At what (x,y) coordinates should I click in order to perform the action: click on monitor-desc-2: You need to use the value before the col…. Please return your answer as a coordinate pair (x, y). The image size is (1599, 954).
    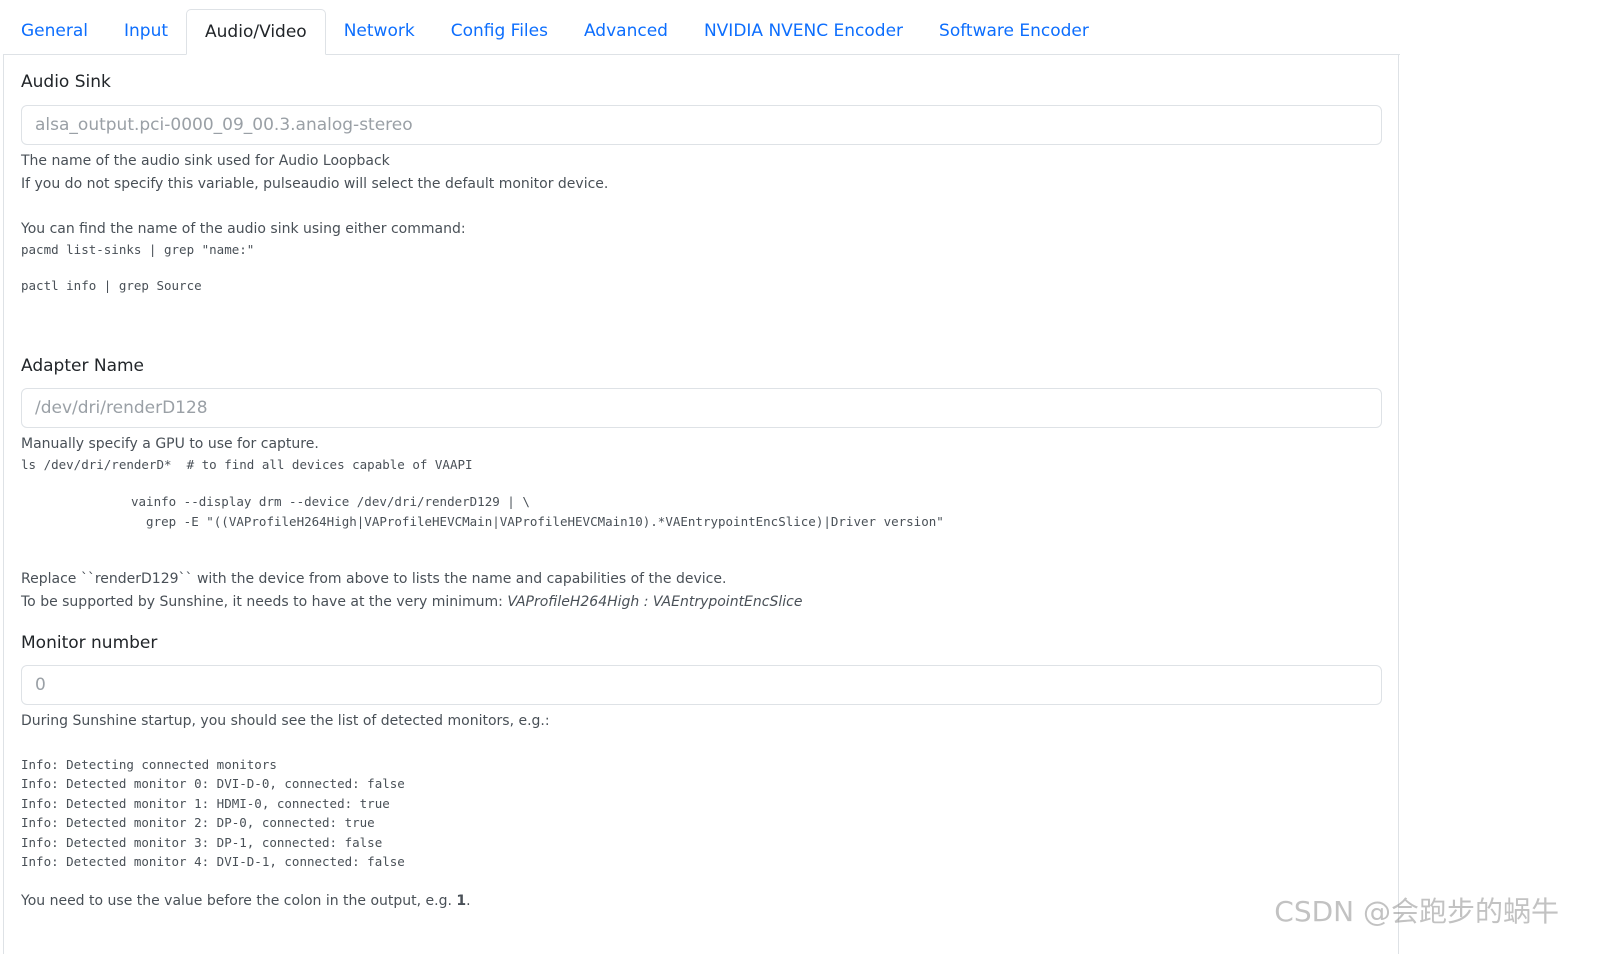
    Looking at the image, I should click on (246, 901).